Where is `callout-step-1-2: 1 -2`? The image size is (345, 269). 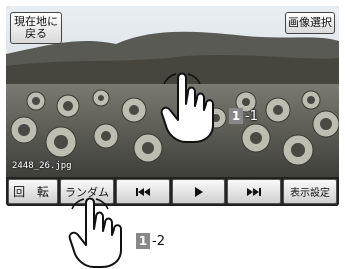
callout-step-1-2: 1 -2 is located at coordinates (150, 241).